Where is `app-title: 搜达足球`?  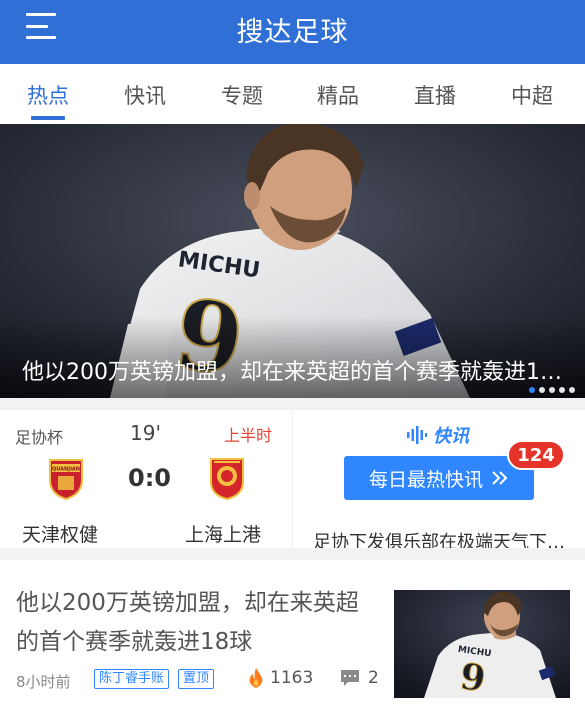 app-title: 搜达足球 is located at coordinates (292, 32).